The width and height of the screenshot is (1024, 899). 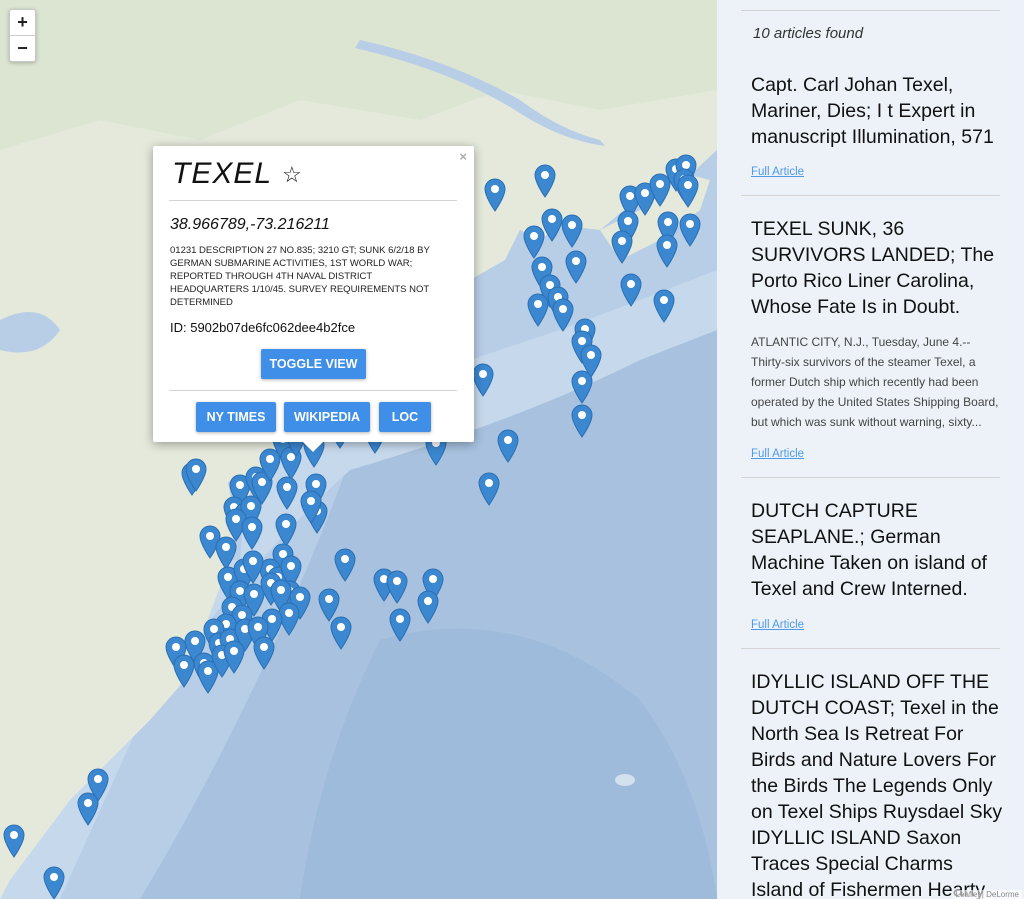 What do you see at coordinates (292, 175) in the screenshot?
I see `star-icon: ☆` at bounding box center [292, 175].